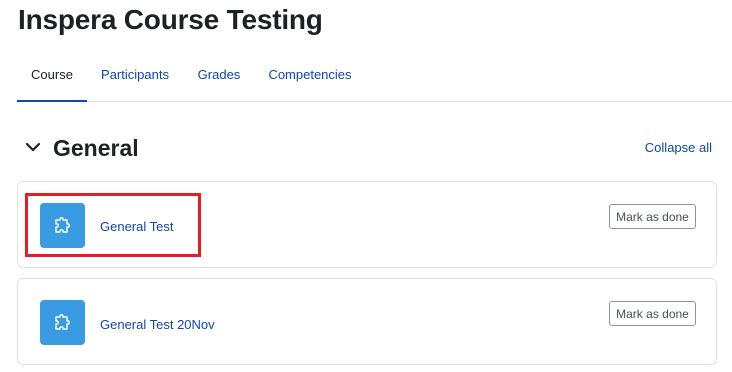 The width and height of the screenshot is (732, 372). Describe the element at coordinates (157, 324) in the screenshot. I see `activity-link: General Test 20Nov` at that location.